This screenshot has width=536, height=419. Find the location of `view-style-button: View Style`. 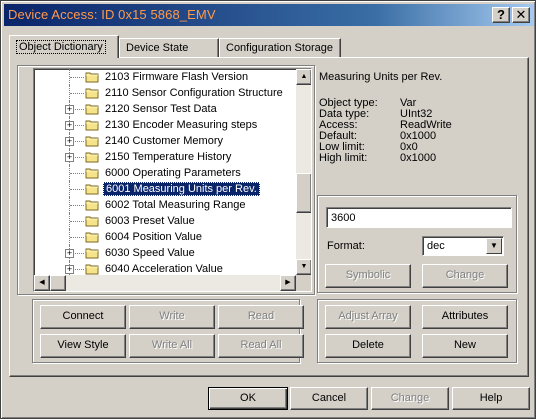

view-style-button: View Style is located at coordinates (83, 346).